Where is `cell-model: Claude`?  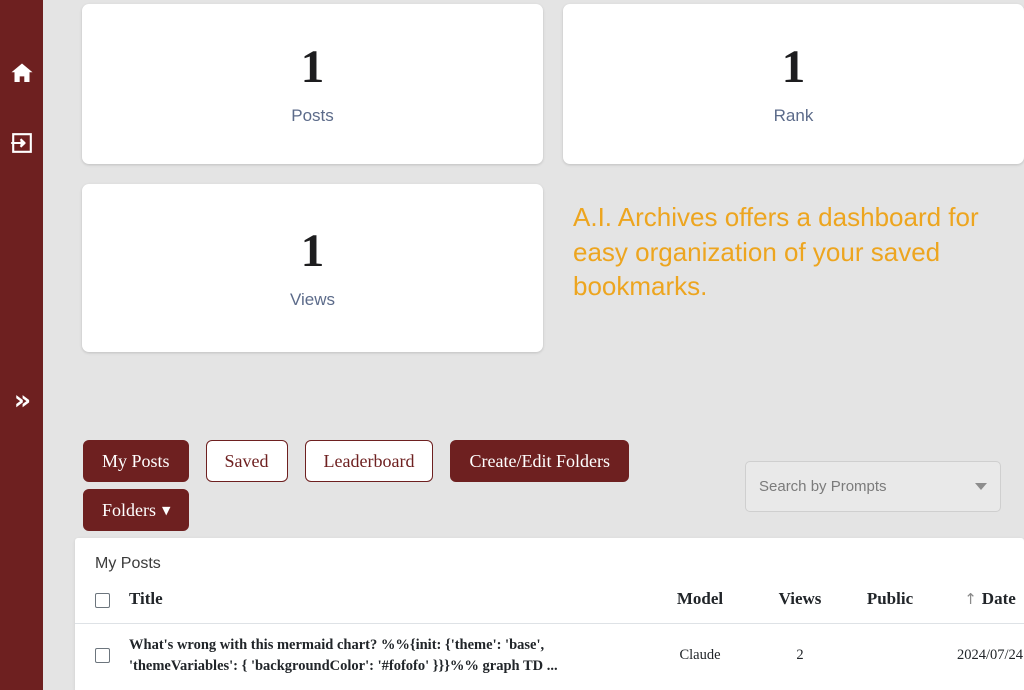 cell-model: Claude is located at coordinates (700, 655).